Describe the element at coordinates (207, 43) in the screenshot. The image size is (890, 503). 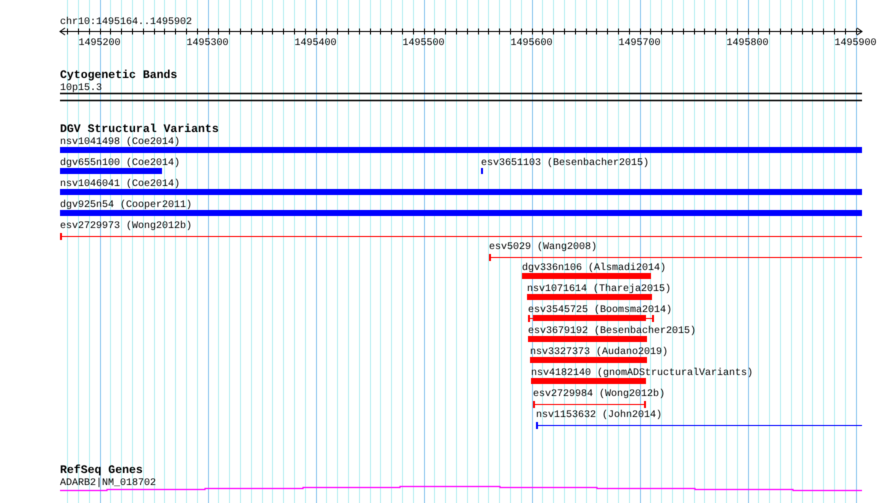
I see `tick-label: 1495300` at that location.